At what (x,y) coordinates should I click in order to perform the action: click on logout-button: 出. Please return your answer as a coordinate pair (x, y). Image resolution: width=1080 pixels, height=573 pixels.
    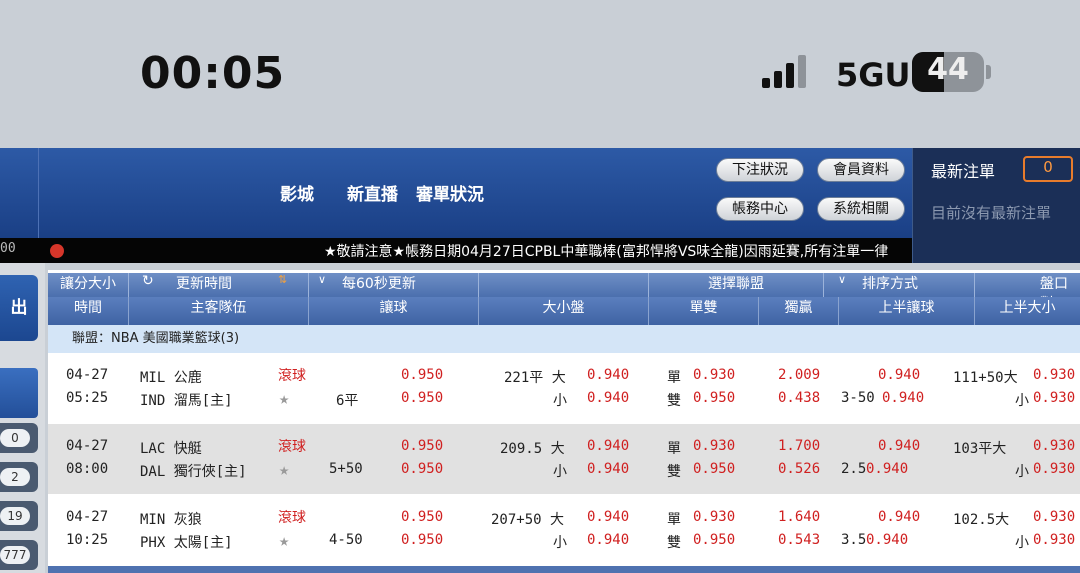
    Looking at the image, I should click on (19, 308).